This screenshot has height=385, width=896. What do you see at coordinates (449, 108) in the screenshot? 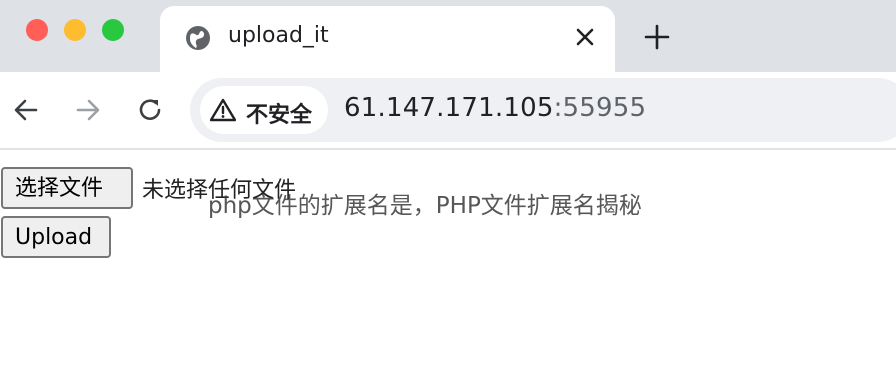
I see `url-host: 61.147.171.105` at bounding box center [449, 108].